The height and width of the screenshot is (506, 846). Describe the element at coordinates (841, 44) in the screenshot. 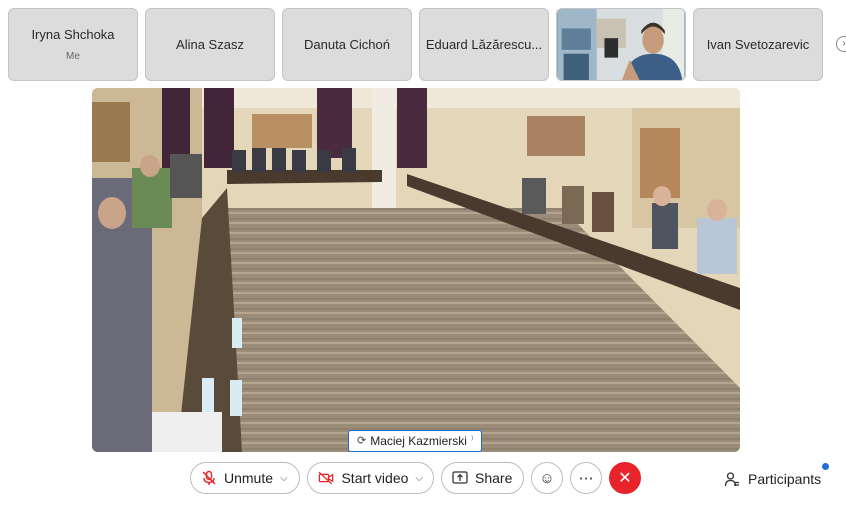

I see `chevron-right-icon: ›` at that location.